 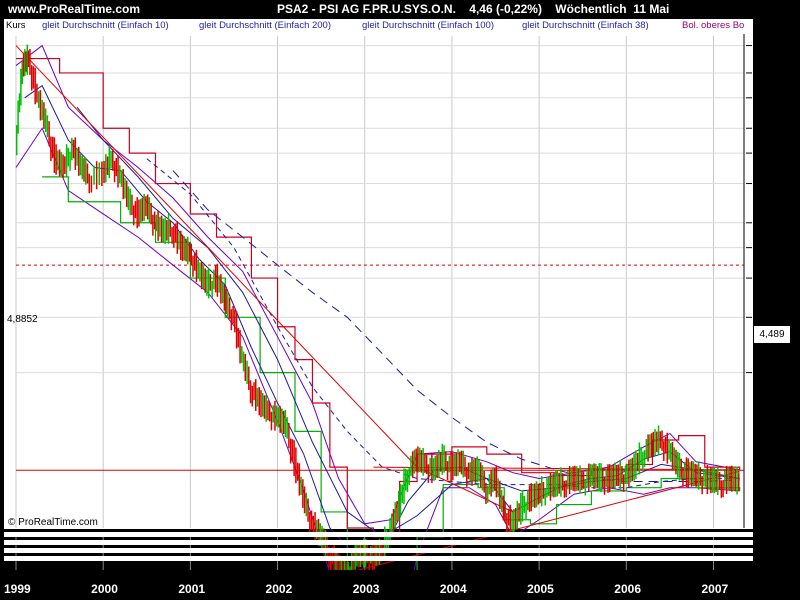 What do you see at coordinates (104, 589) in the screenshot?
I see `x-tick-label: 2000` at bounding box center [104, 589].